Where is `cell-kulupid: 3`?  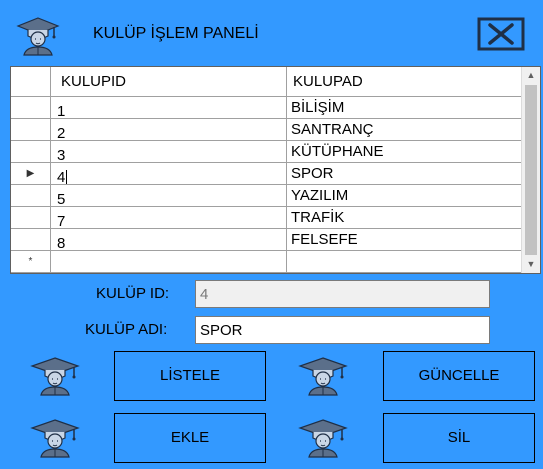
cell-kulupid: 3 is located at coordinates (169, 152).